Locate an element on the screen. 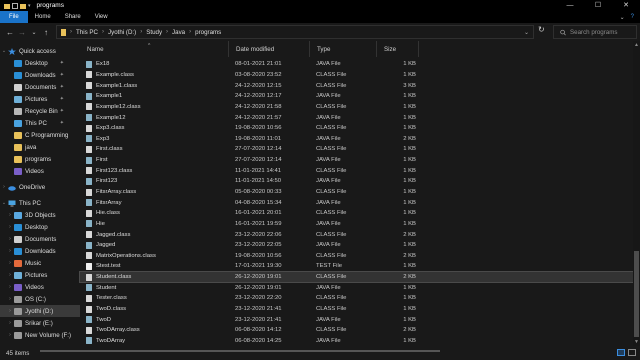 The image size is (640, 360). file-name-cell: Exp3.class is located at coordinates (154, 128).